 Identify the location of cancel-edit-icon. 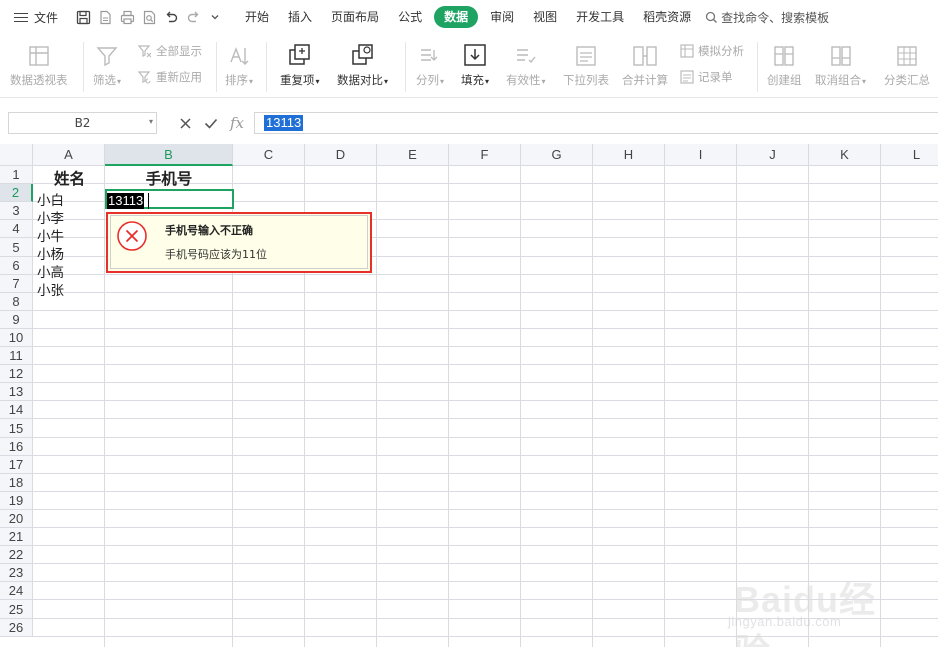
(185, 123).